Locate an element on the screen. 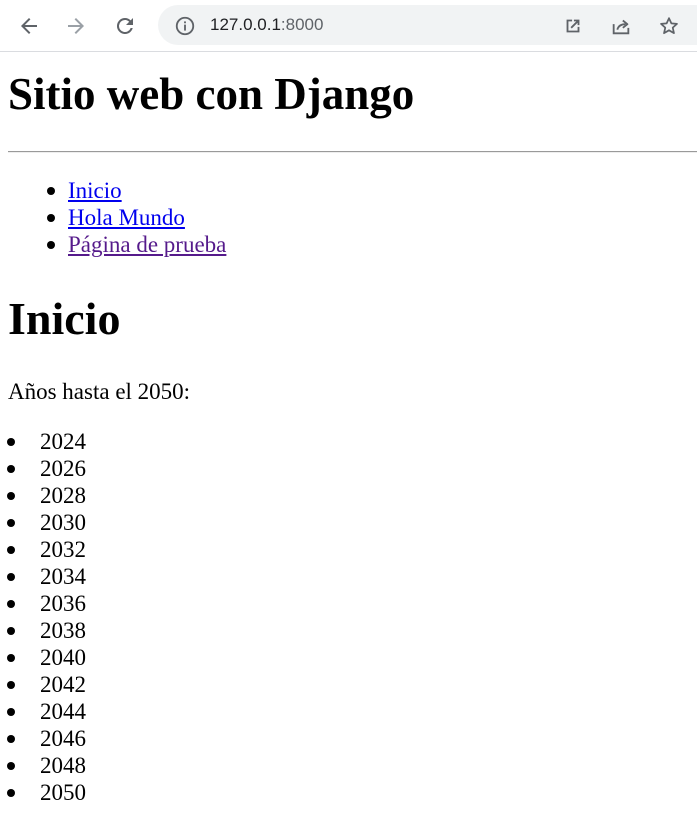 This screenshot has width=697, height=829. url-text: 127.0.0.1:8000 is located at coordinates (266, 25).